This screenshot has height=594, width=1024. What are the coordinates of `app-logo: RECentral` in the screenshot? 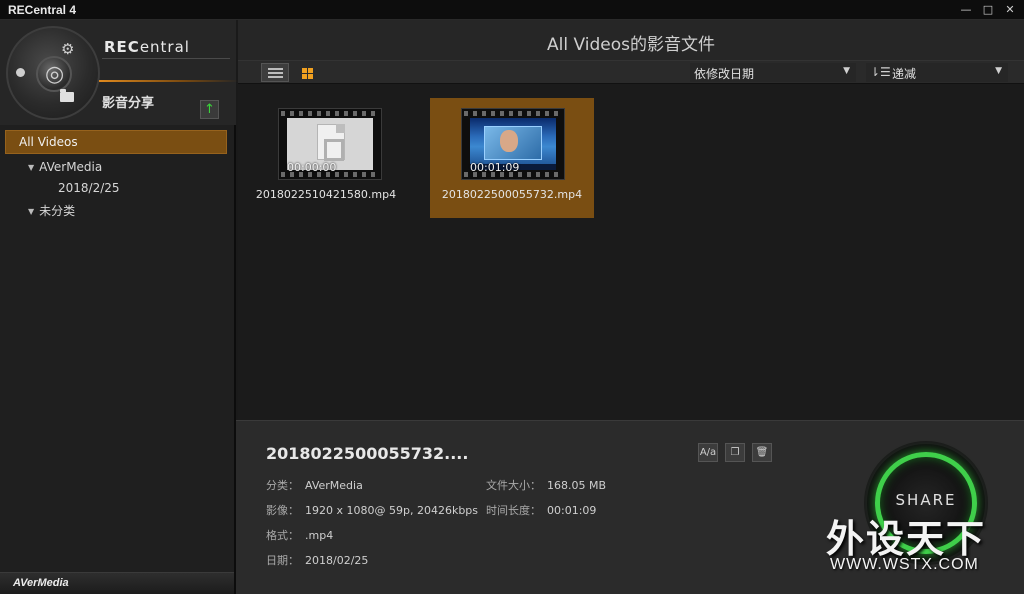 It's located at (147, 47).